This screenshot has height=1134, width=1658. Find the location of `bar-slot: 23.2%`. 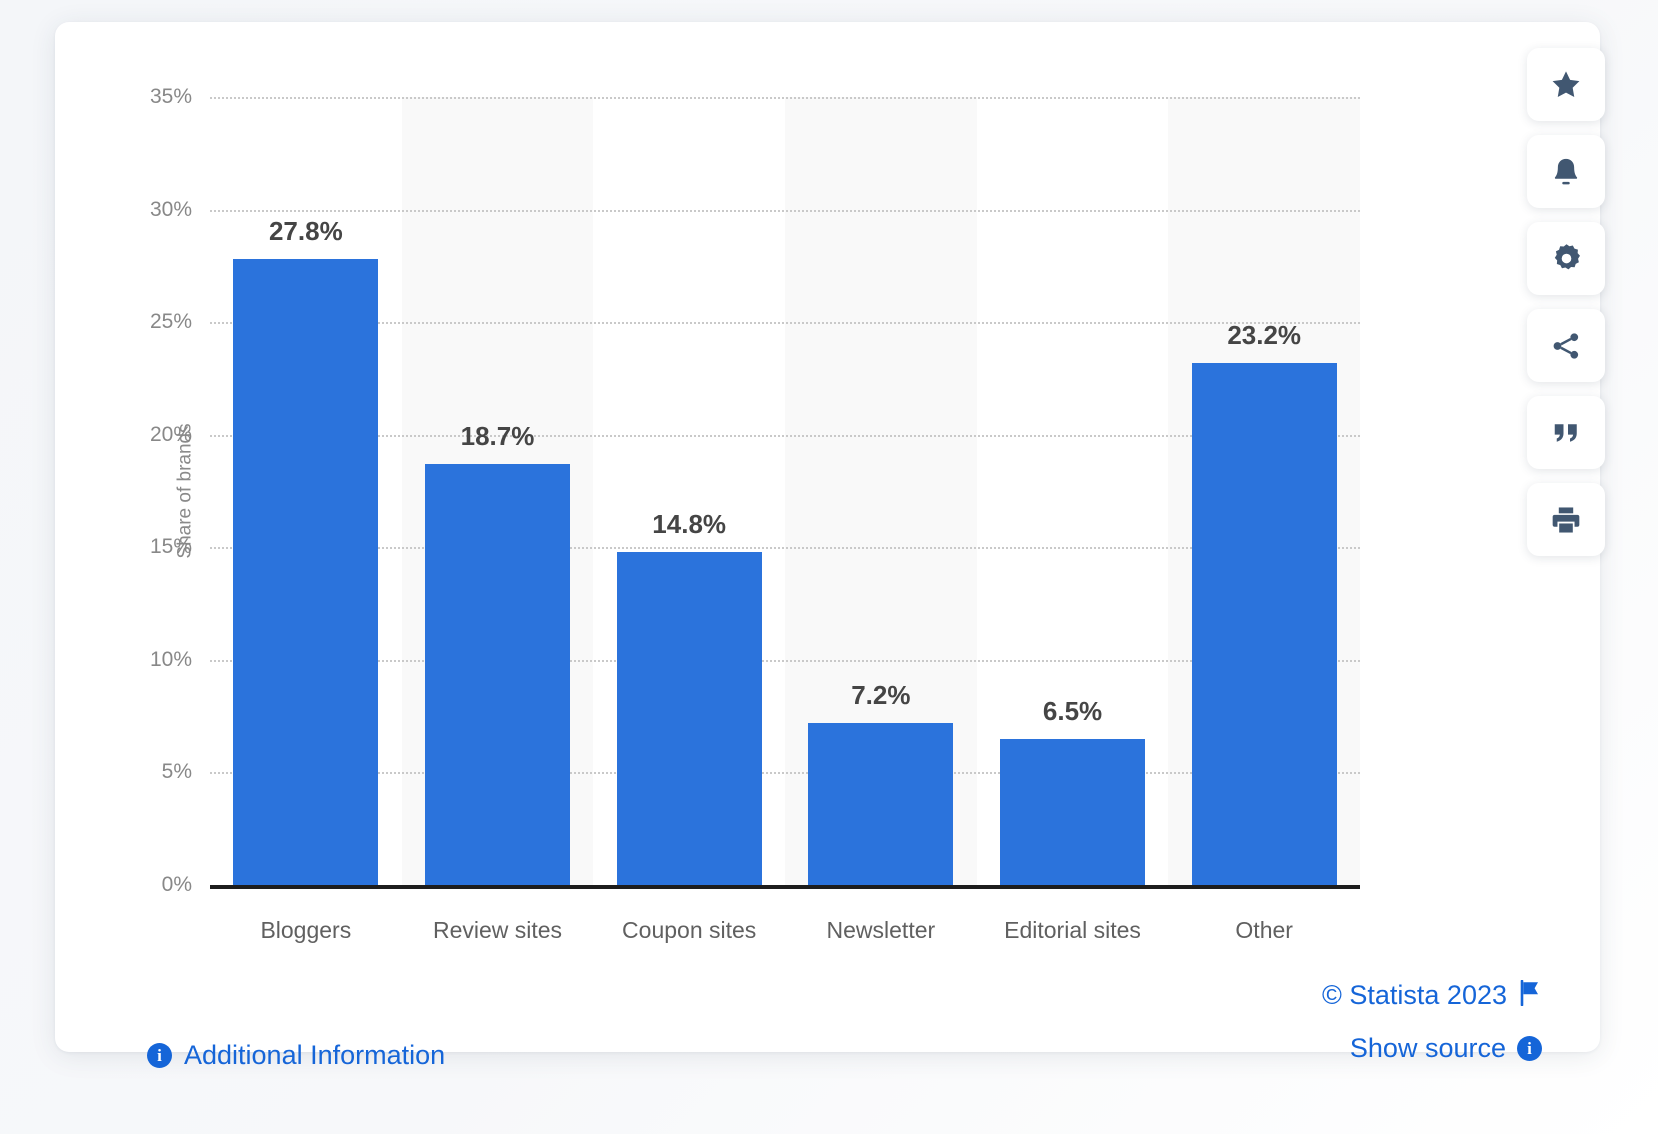

bar-slot: 23.2% is located at coordinates (1264, 491).